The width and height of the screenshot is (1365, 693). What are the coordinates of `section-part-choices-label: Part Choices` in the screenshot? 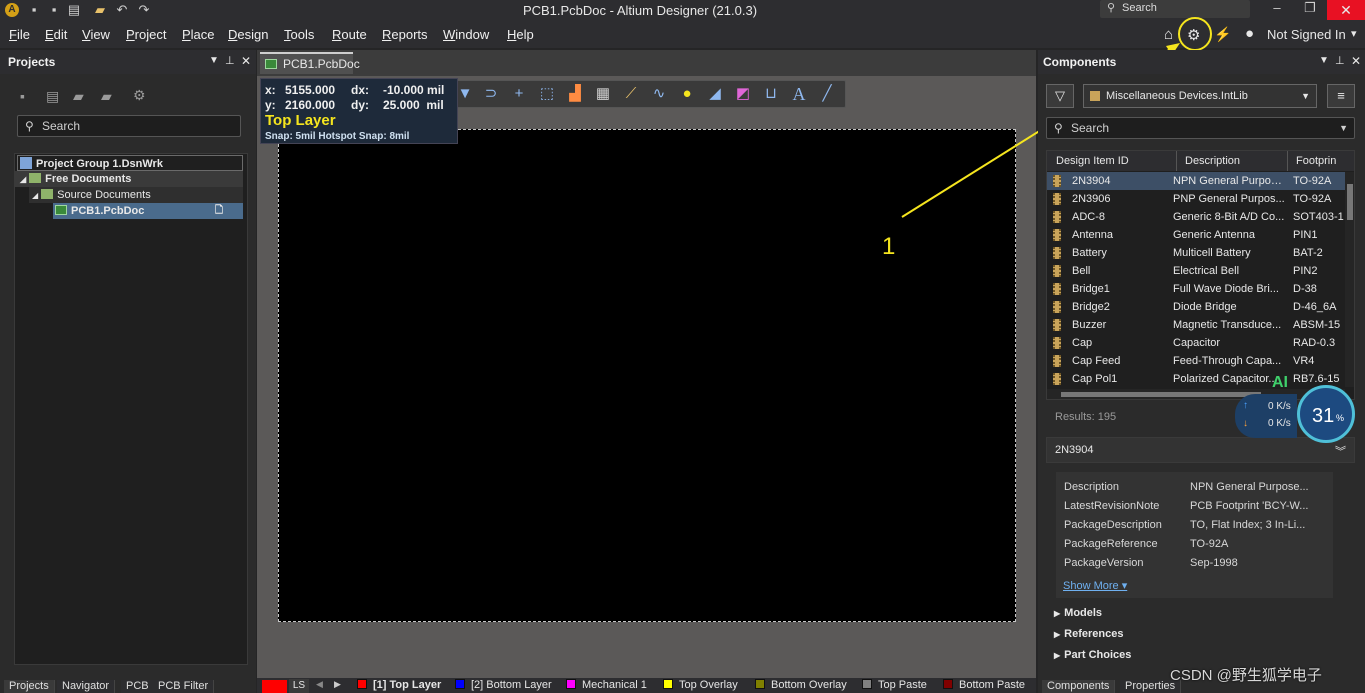 It's located at (1098, 655).